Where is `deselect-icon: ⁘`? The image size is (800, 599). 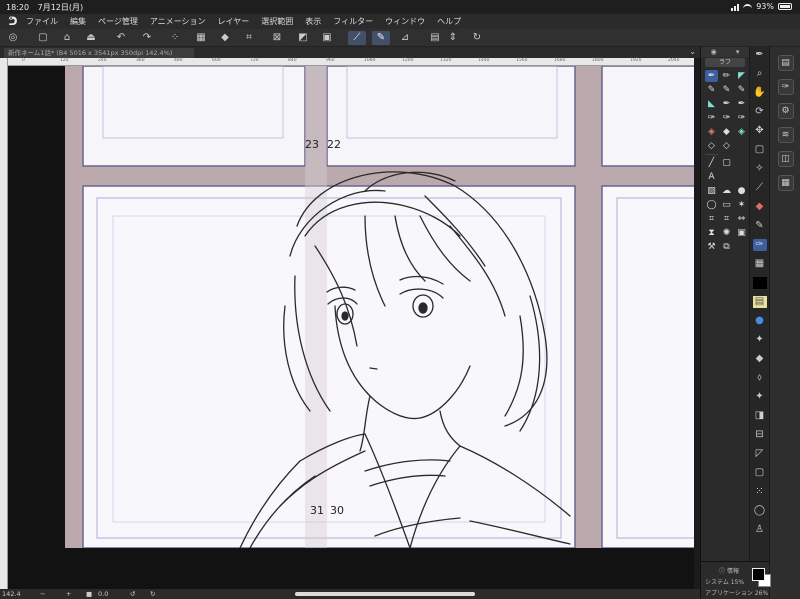 deselect-icon: ⁘ is located at coordinates (175, 38).